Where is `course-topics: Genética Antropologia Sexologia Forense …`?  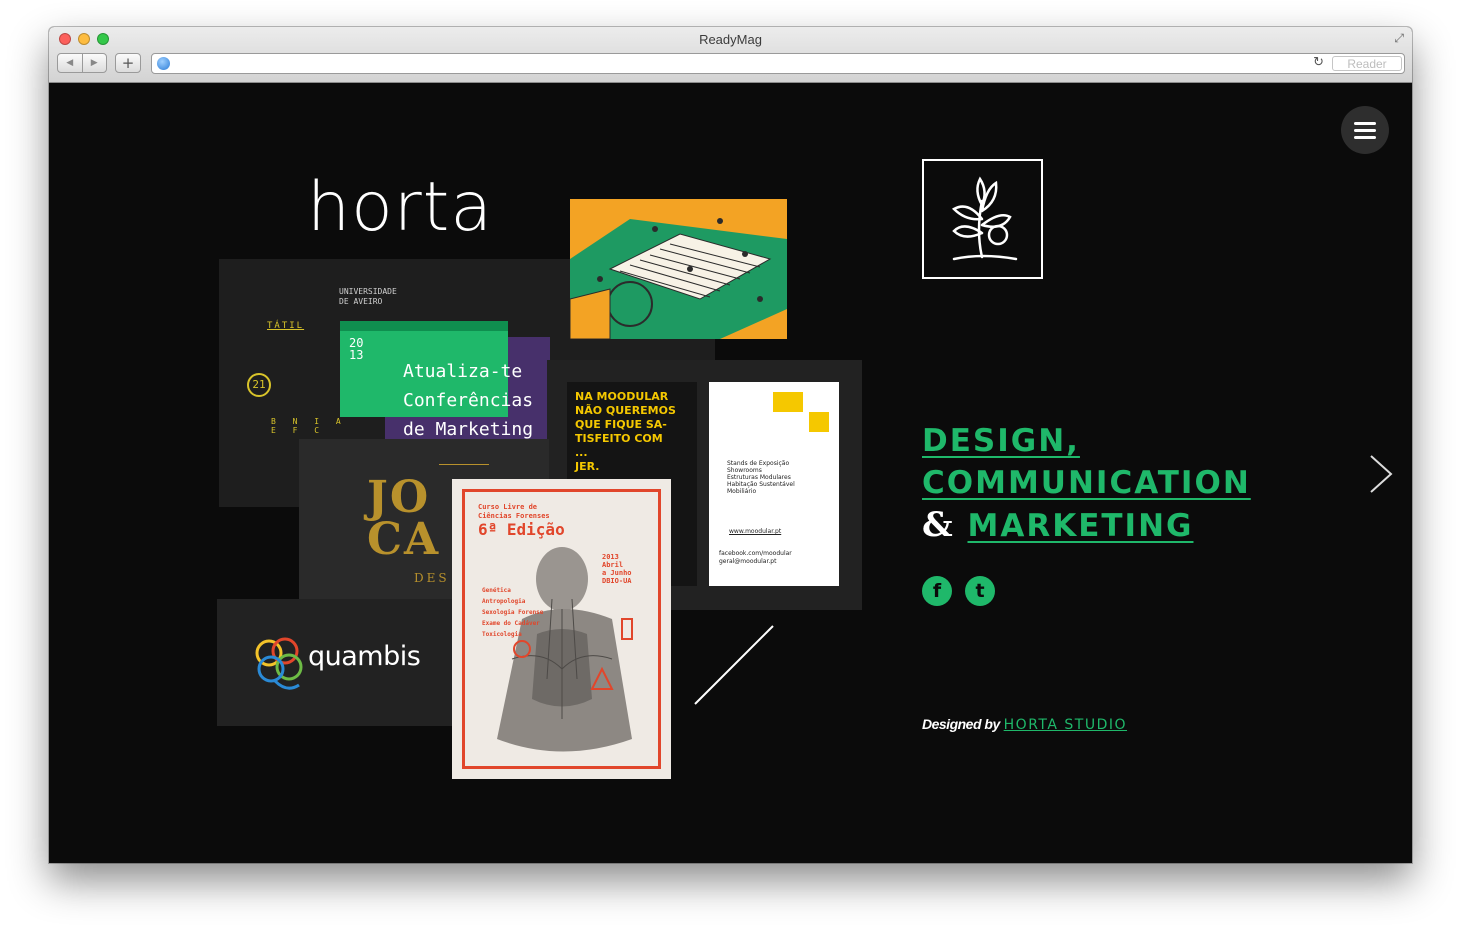 course-topics: Genética Antropologia Sexologia Forense … is located at coordinates (513, 612).